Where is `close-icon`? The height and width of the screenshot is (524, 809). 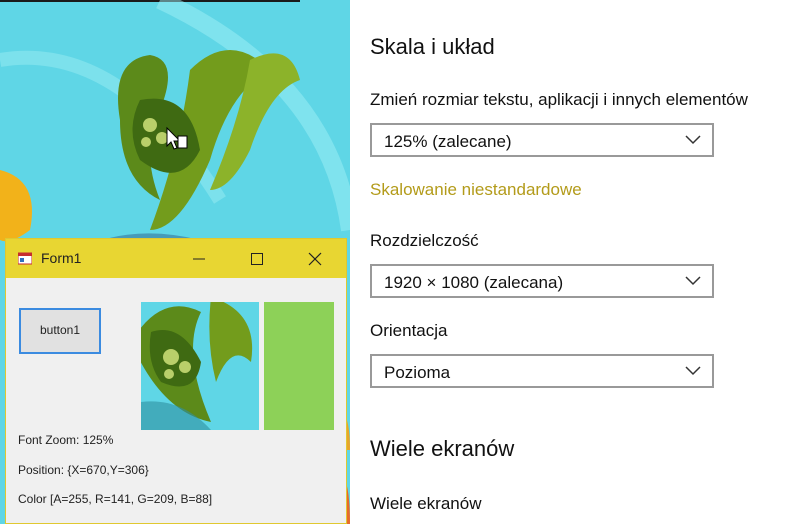
close-icon is located at coordinates (315, 259).